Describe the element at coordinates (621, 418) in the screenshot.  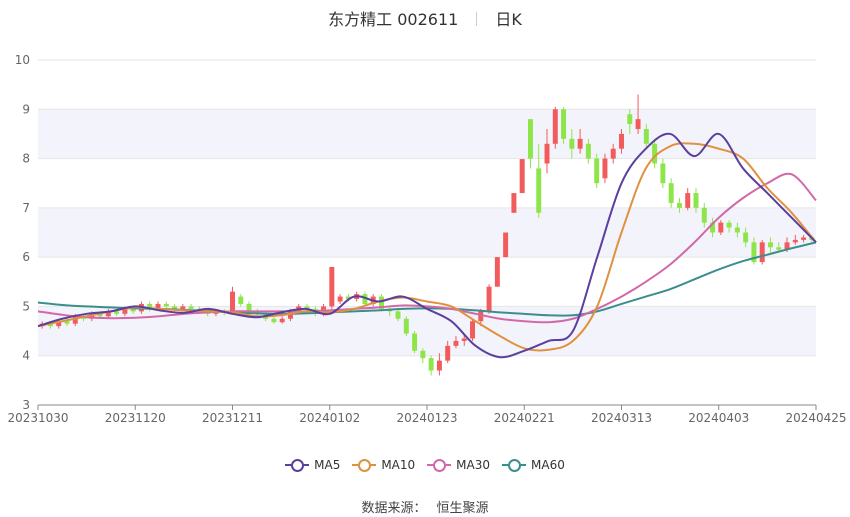
I see `x-tick-label: 20240313` at that location.